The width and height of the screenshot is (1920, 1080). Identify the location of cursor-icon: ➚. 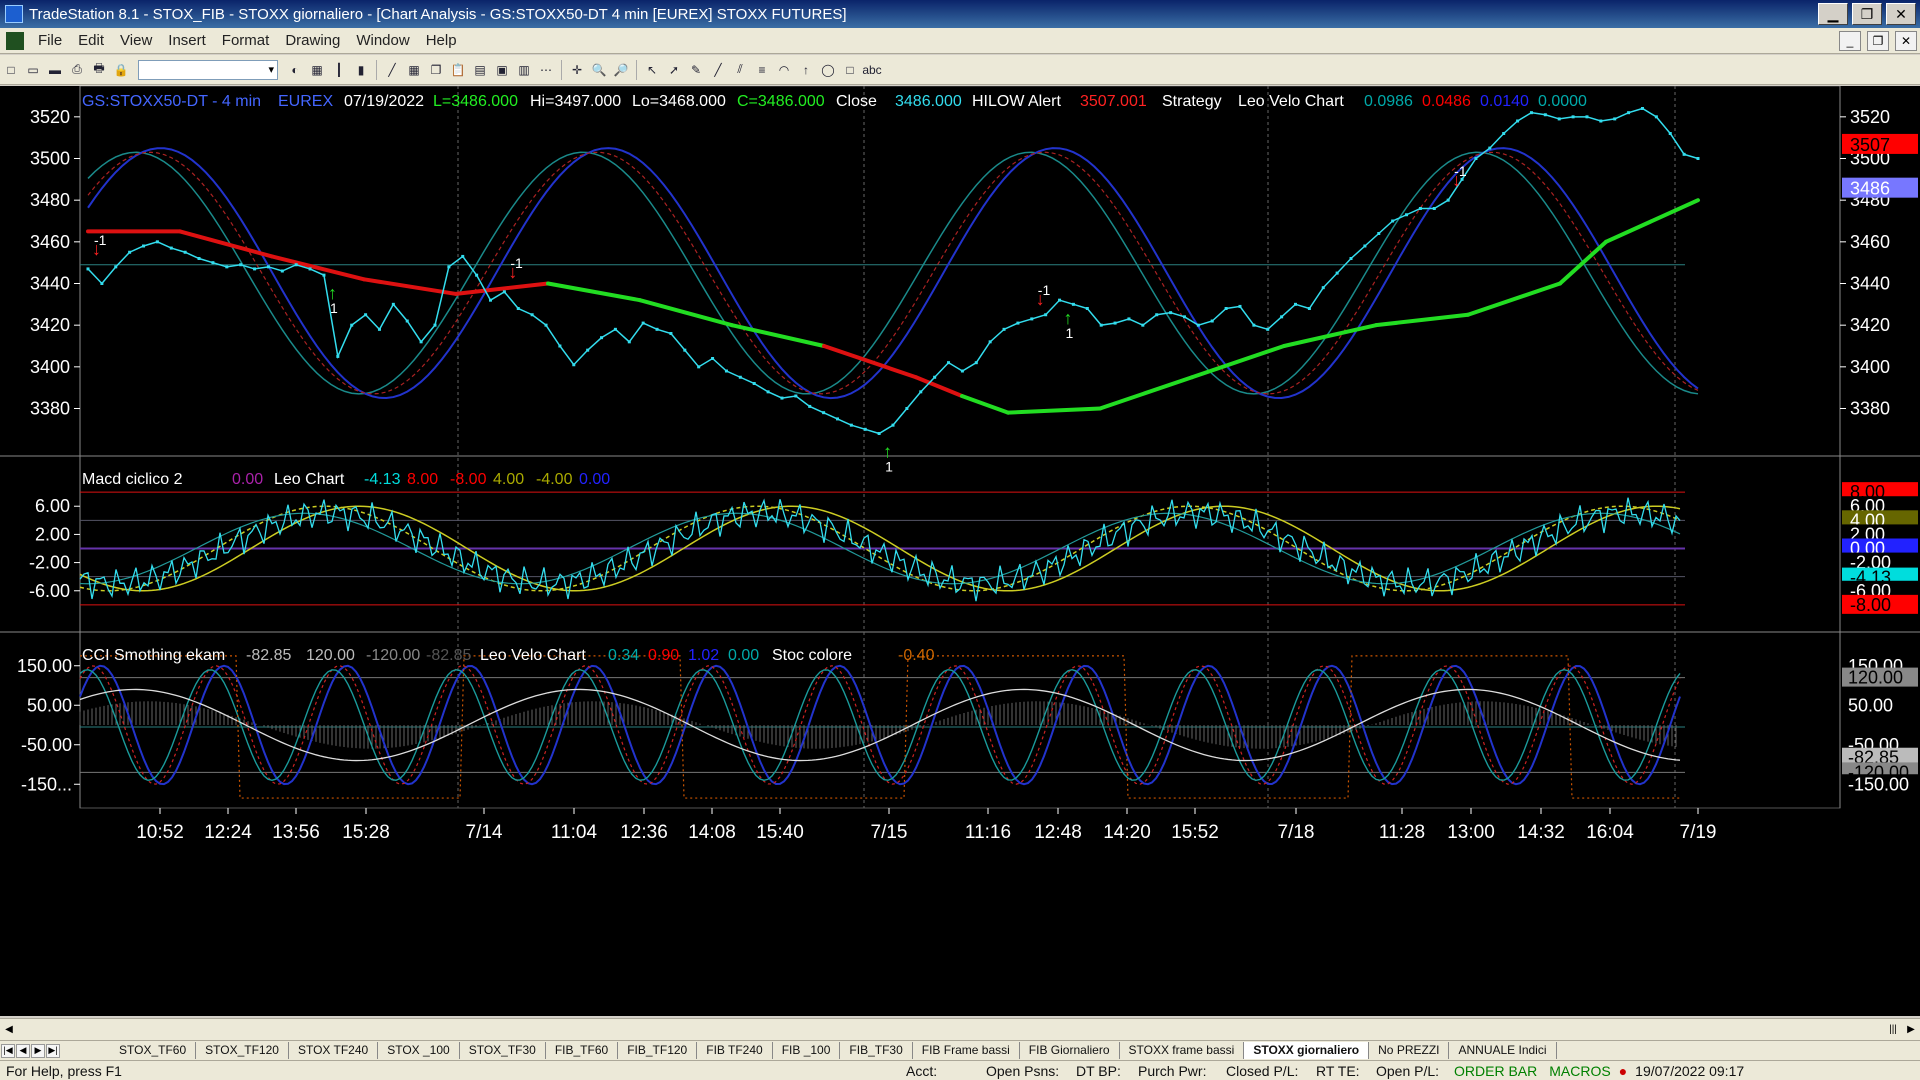
(674, 70).